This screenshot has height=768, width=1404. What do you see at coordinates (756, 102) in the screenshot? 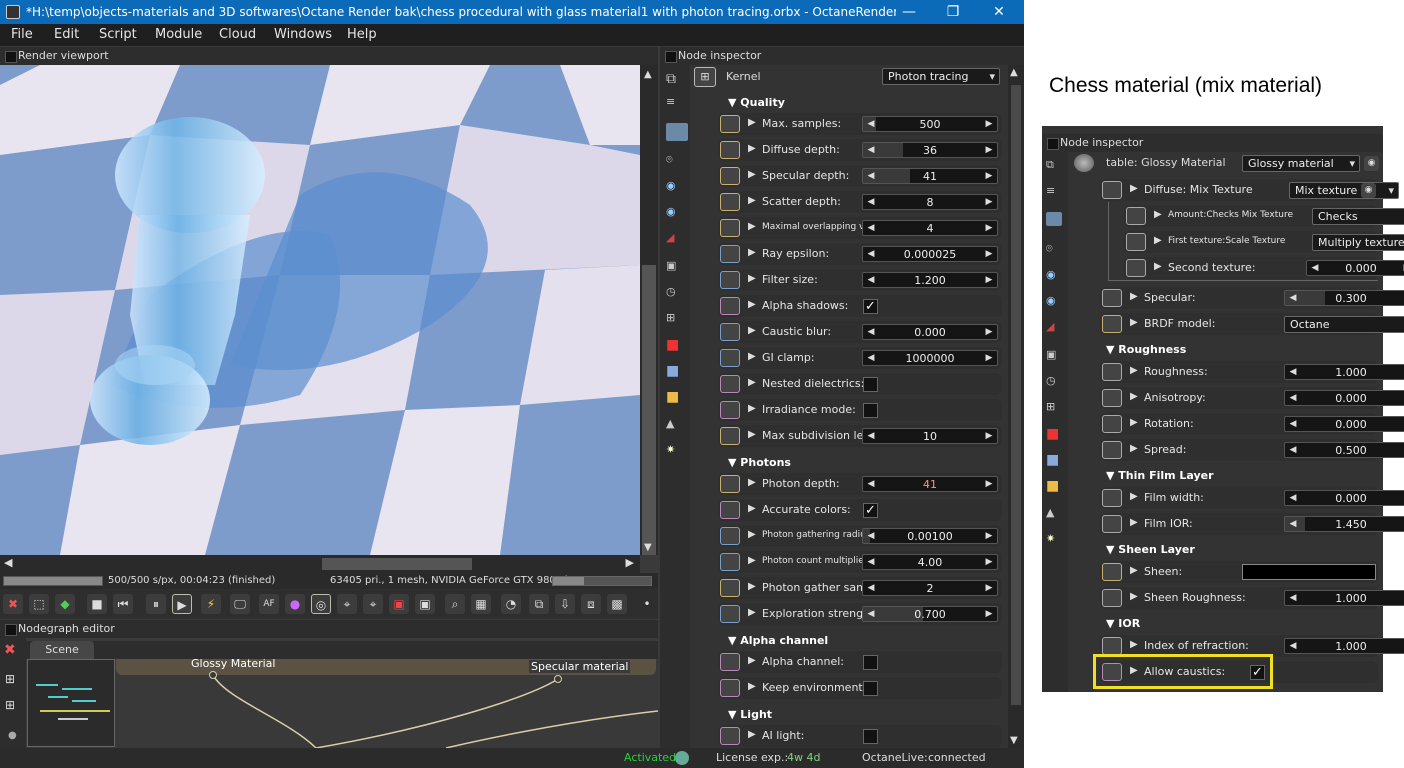
I see `quality-section: ▼ Quality` at bounding box center [756, 102].